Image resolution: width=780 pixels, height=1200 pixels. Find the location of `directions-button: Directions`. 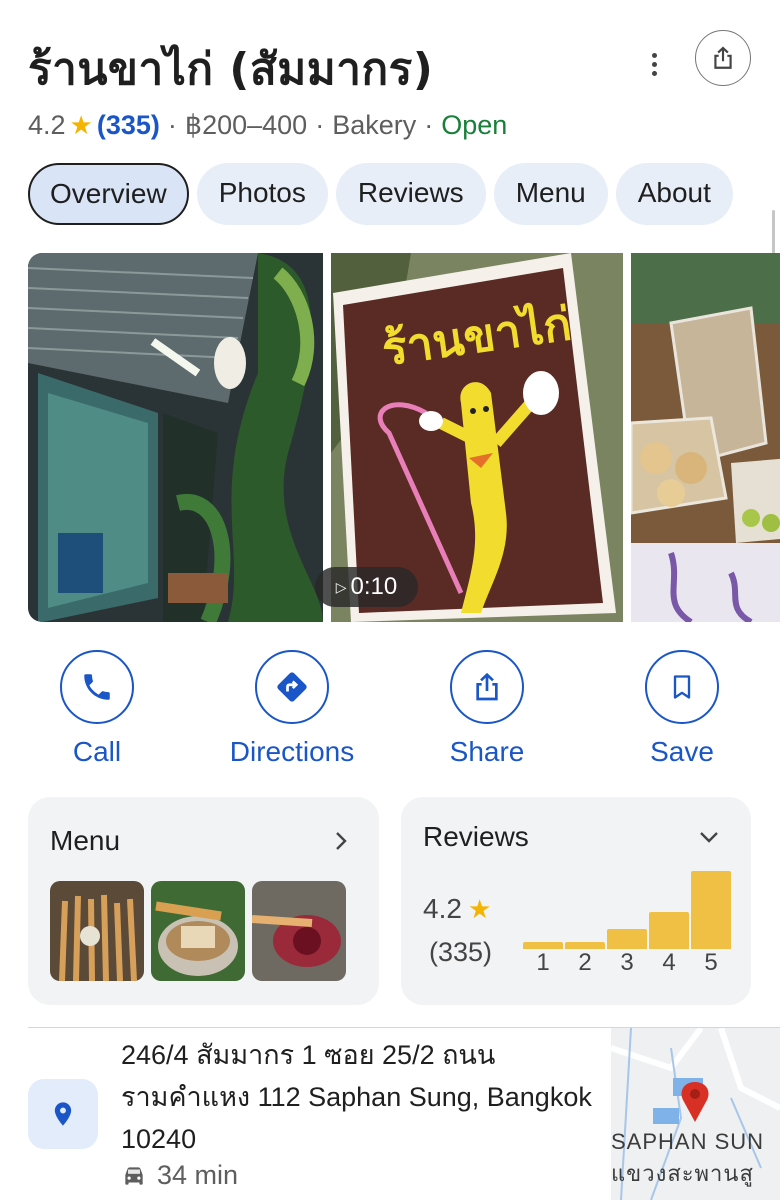

directions-button: Directions is located at coordinates (292, 709).